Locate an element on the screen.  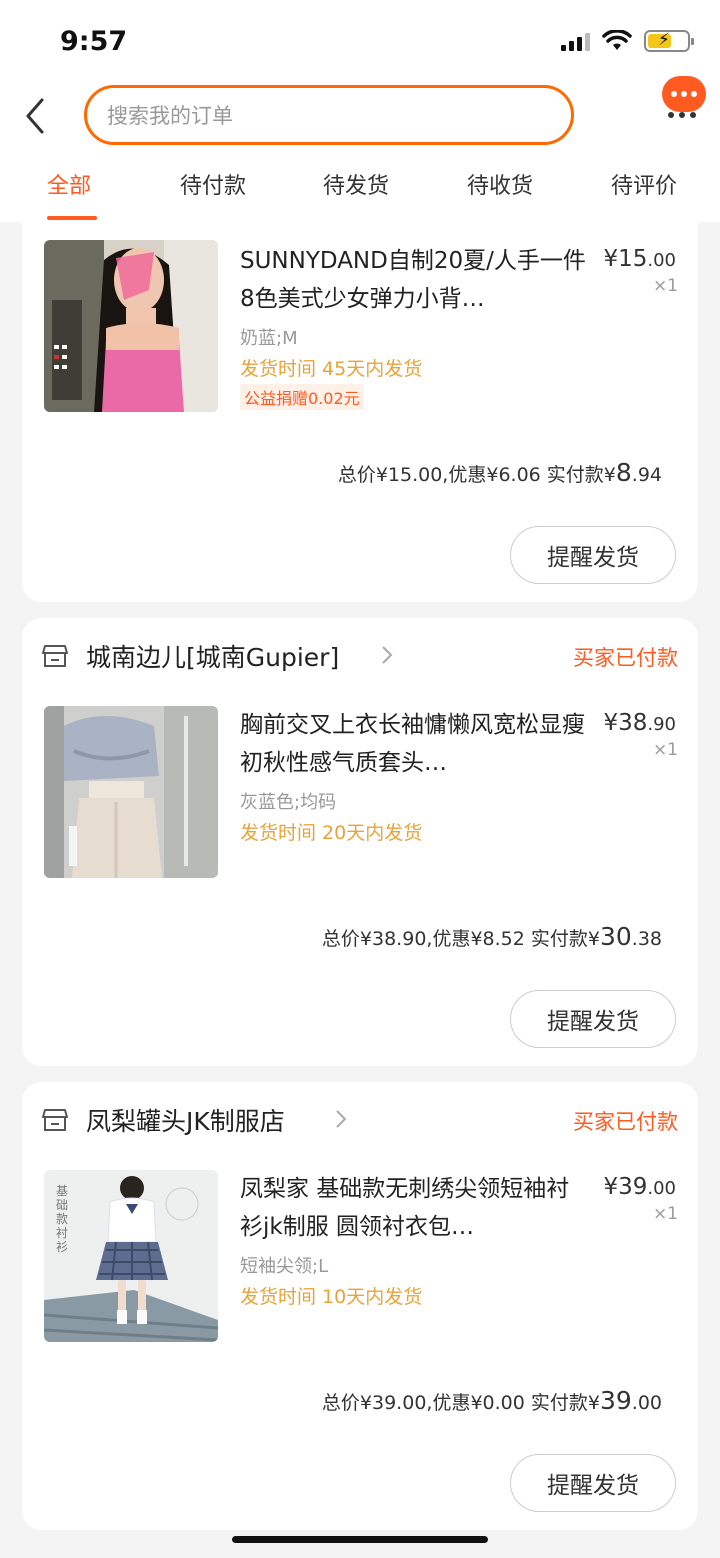
shipping-time: 发货时间 20天内发货 is located at coordinates (331, 833).